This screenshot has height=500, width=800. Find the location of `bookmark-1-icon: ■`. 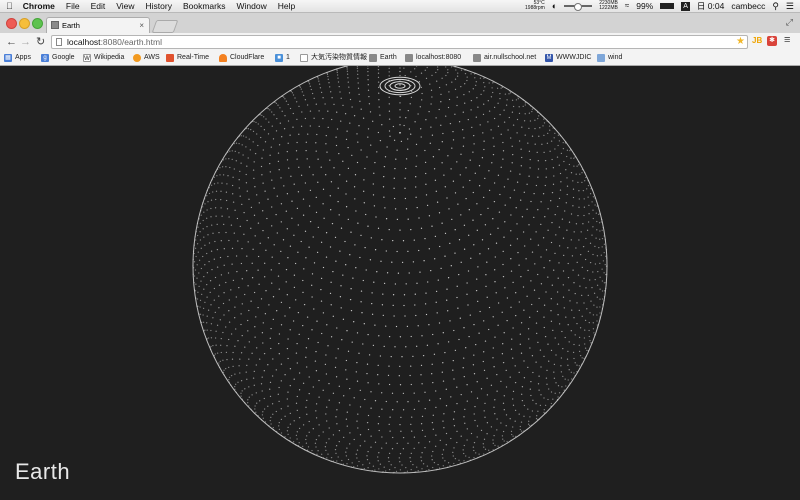

bookmark-1-icon: ■ is located at coordinates (279, 58).